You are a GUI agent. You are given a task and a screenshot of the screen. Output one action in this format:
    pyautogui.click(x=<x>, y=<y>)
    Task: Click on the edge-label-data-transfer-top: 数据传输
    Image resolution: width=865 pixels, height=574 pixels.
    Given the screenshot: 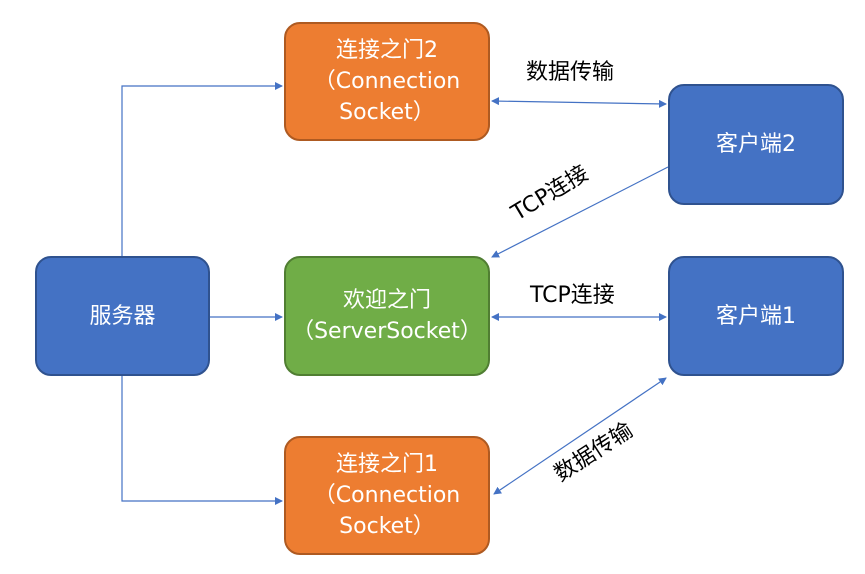 What is the action you would take?
    pyautogui.click(x=570, y=72)
    